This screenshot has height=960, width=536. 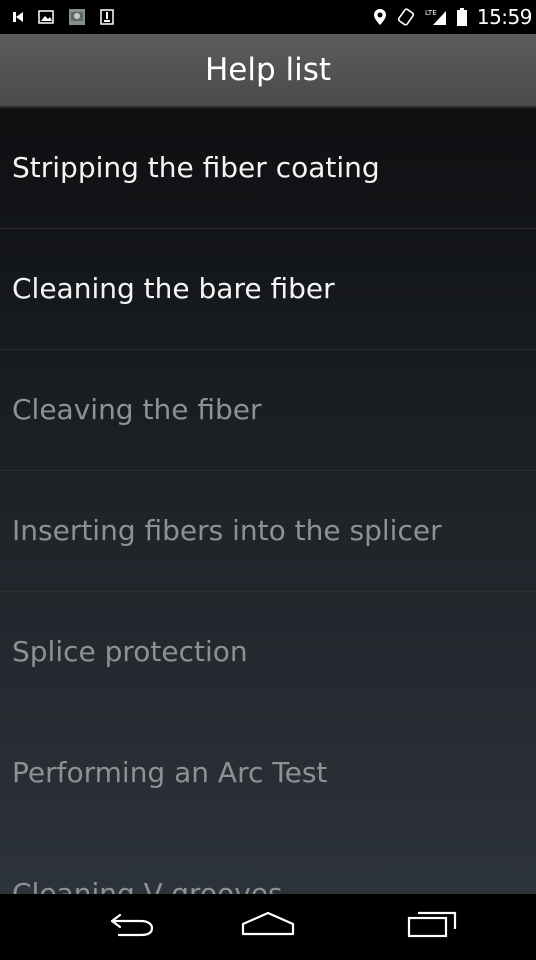 What do you see at coordinates (227, 530) in the screenshot?
I see `list-item-label: Inserting fibers into the splicer` at bounding box center [227, 530].